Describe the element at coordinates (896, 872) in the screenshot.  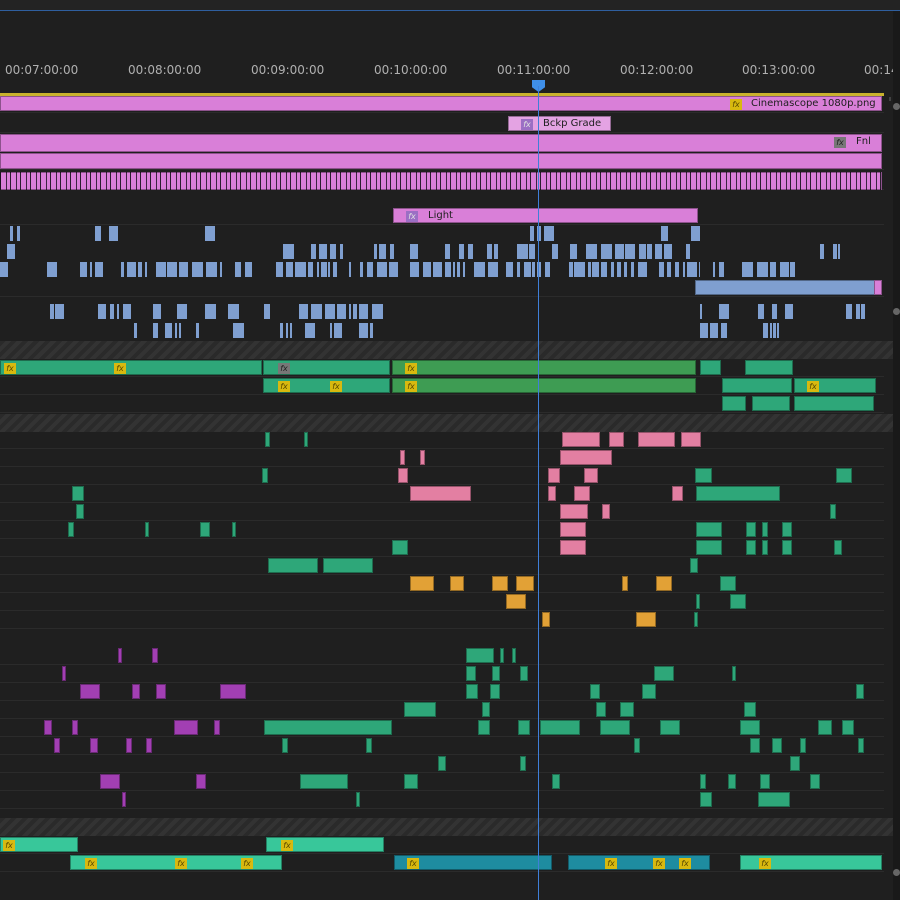
I see `scroll-knob` at that location.